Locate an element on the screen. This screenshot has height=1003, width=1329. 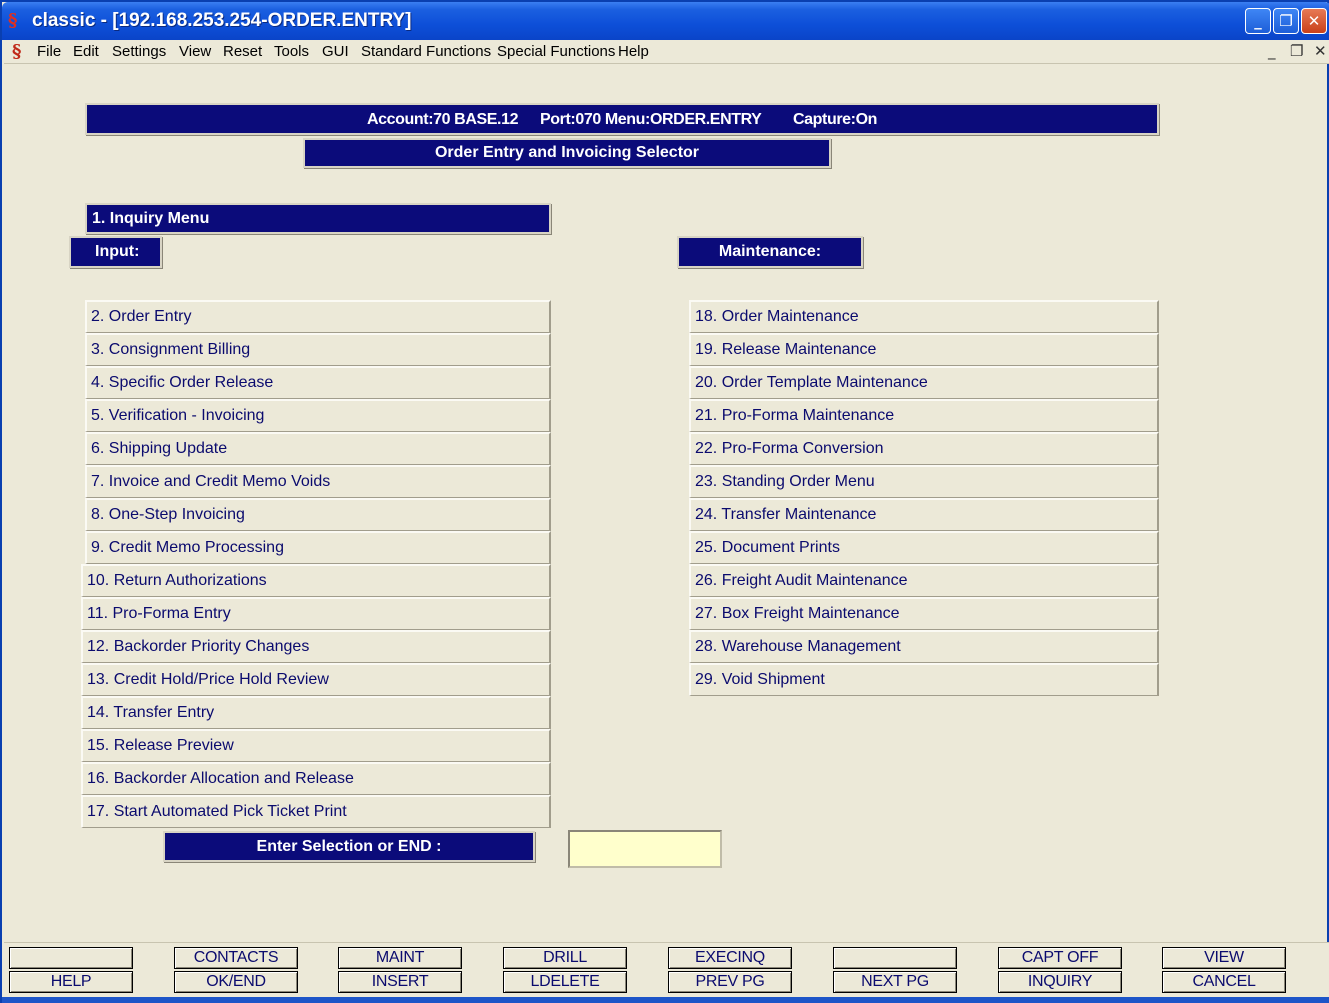
prev-pg-button: PREV PG is located at coordinates (730, 982).